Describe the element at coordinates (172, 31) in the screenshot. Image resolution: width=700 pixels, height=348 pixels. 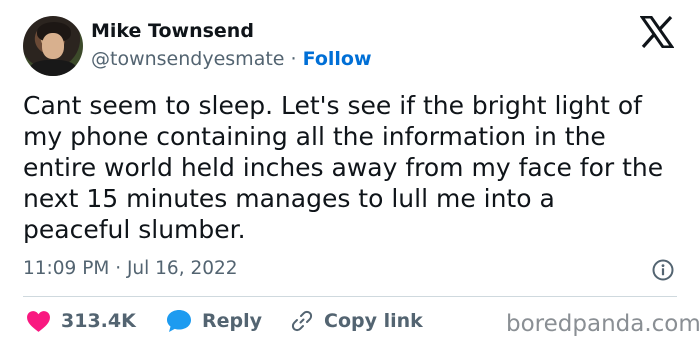
I see `user-name: Mike Townsend` at that location.